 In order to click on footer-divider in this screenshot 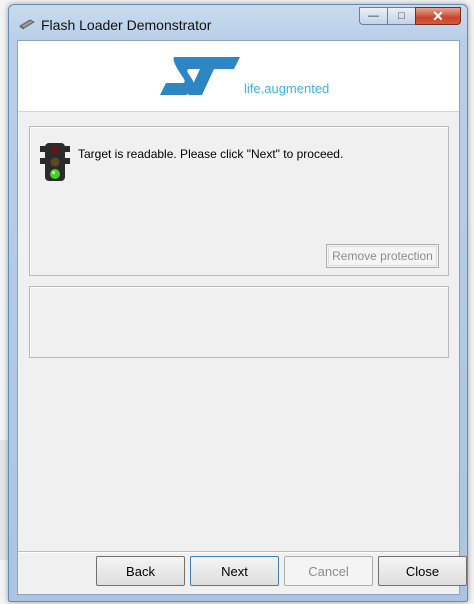, I will do `click(238, 551)`.